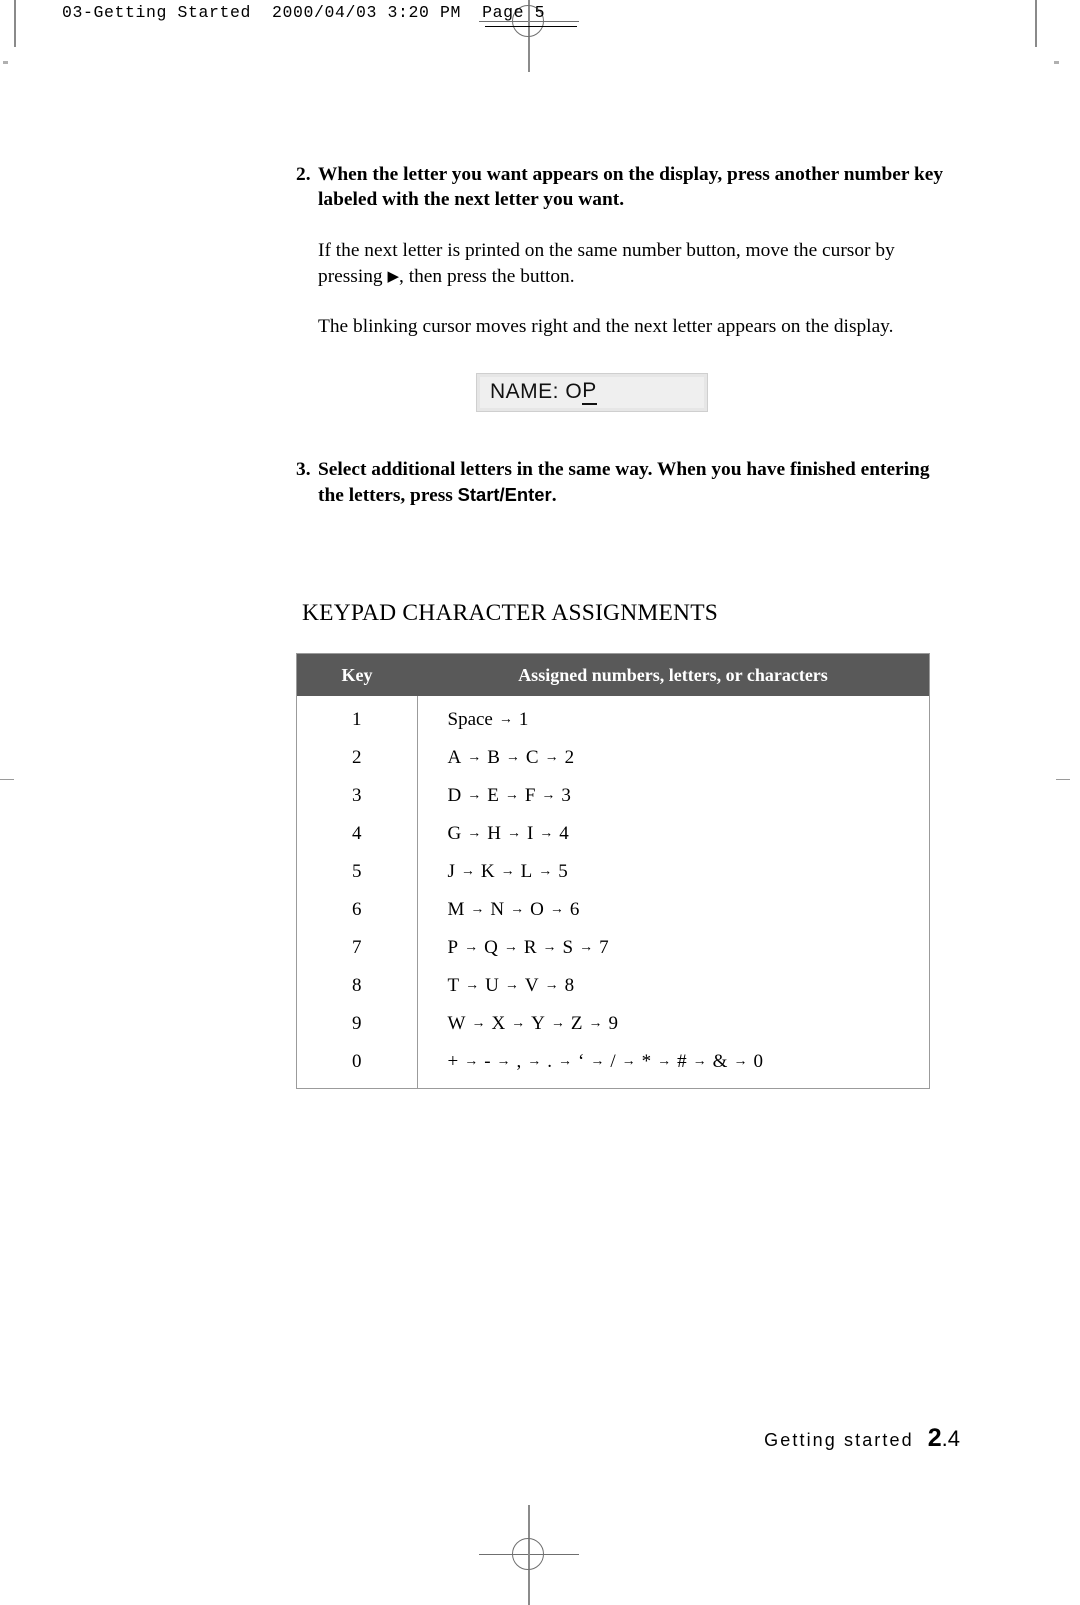 The width and height of the screenshot is (1080, 1605). What do you see at coordinates (673, 872) in the screenshot?
I see `table-cell-assigned-sequence: J → K → L → 5` at bounding box center [673, 872].